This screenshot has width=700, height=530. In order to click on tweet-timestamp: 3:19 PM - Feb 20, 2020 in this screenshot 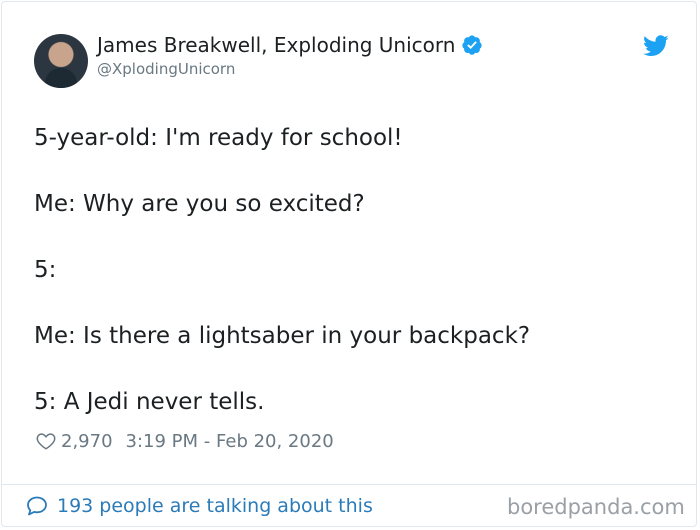, I will do `click(230, 441)`.